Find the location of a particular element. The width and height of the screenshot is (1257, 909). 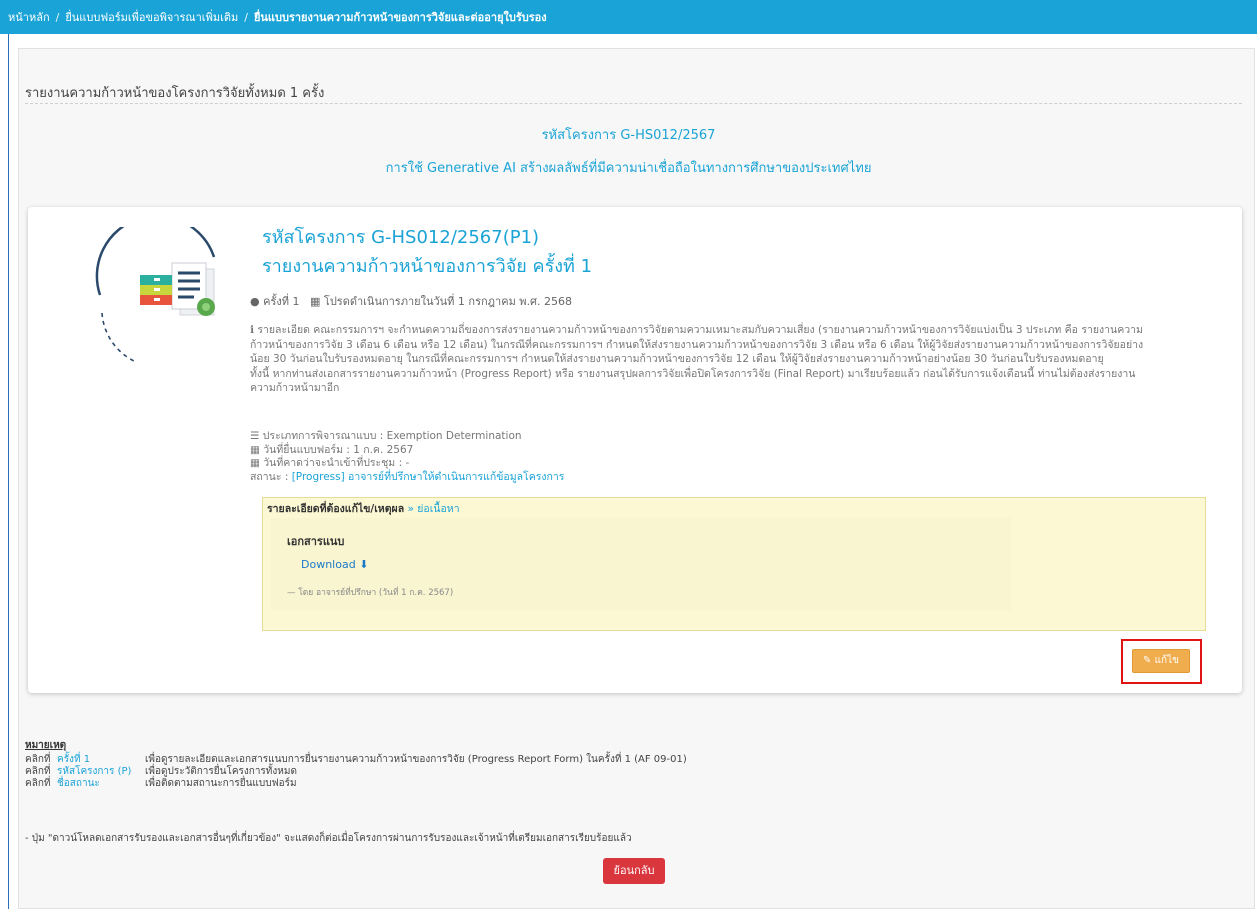

meeting-date-row: ▦ วันที่คาดว่าจะนำเข้าที่ประชุม : - is located at coordinates (330, 463).